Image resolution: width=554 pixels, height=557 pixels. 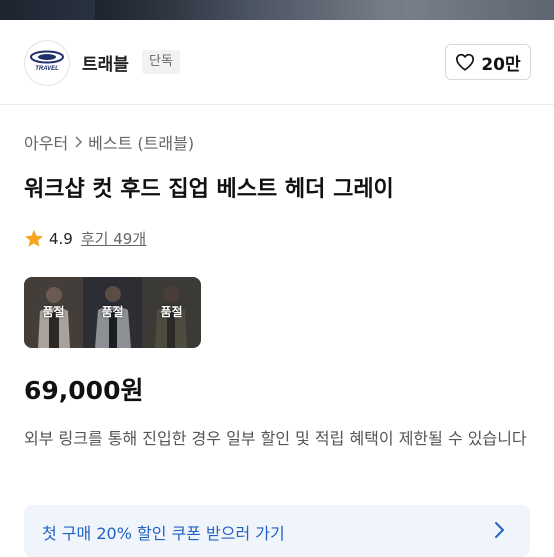 I want to click on logo-swoosh-icon, so click(x=47, y=57).